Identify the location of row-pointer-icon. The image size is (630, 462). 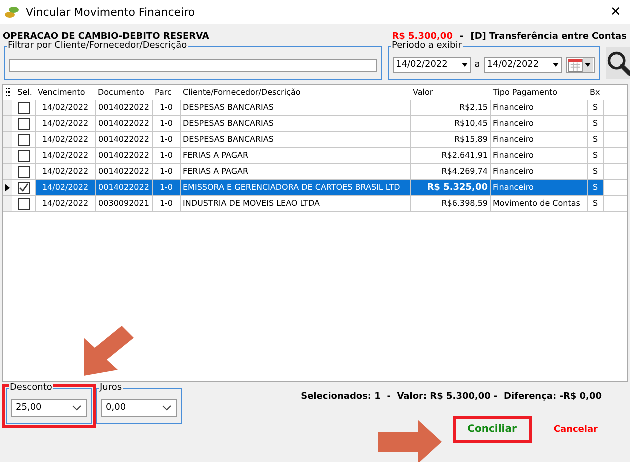
(7, 188).